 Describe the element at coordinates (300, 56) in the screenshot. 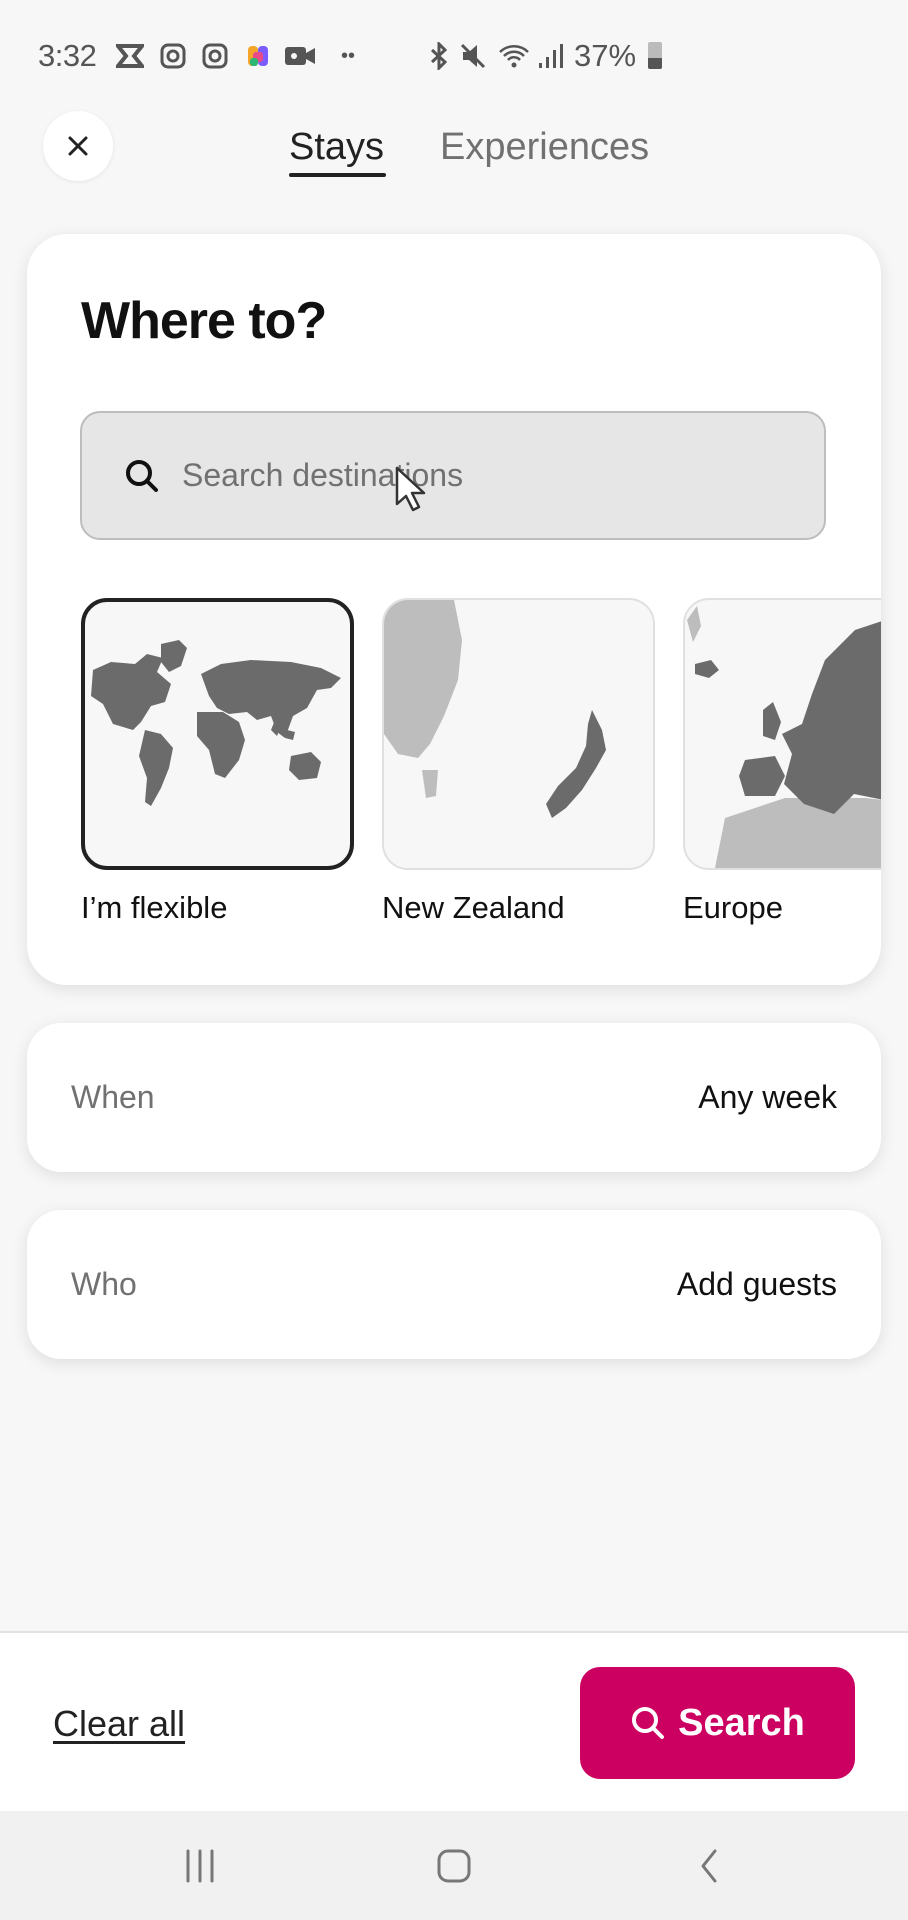

I see `video-camera-icon` at that location.